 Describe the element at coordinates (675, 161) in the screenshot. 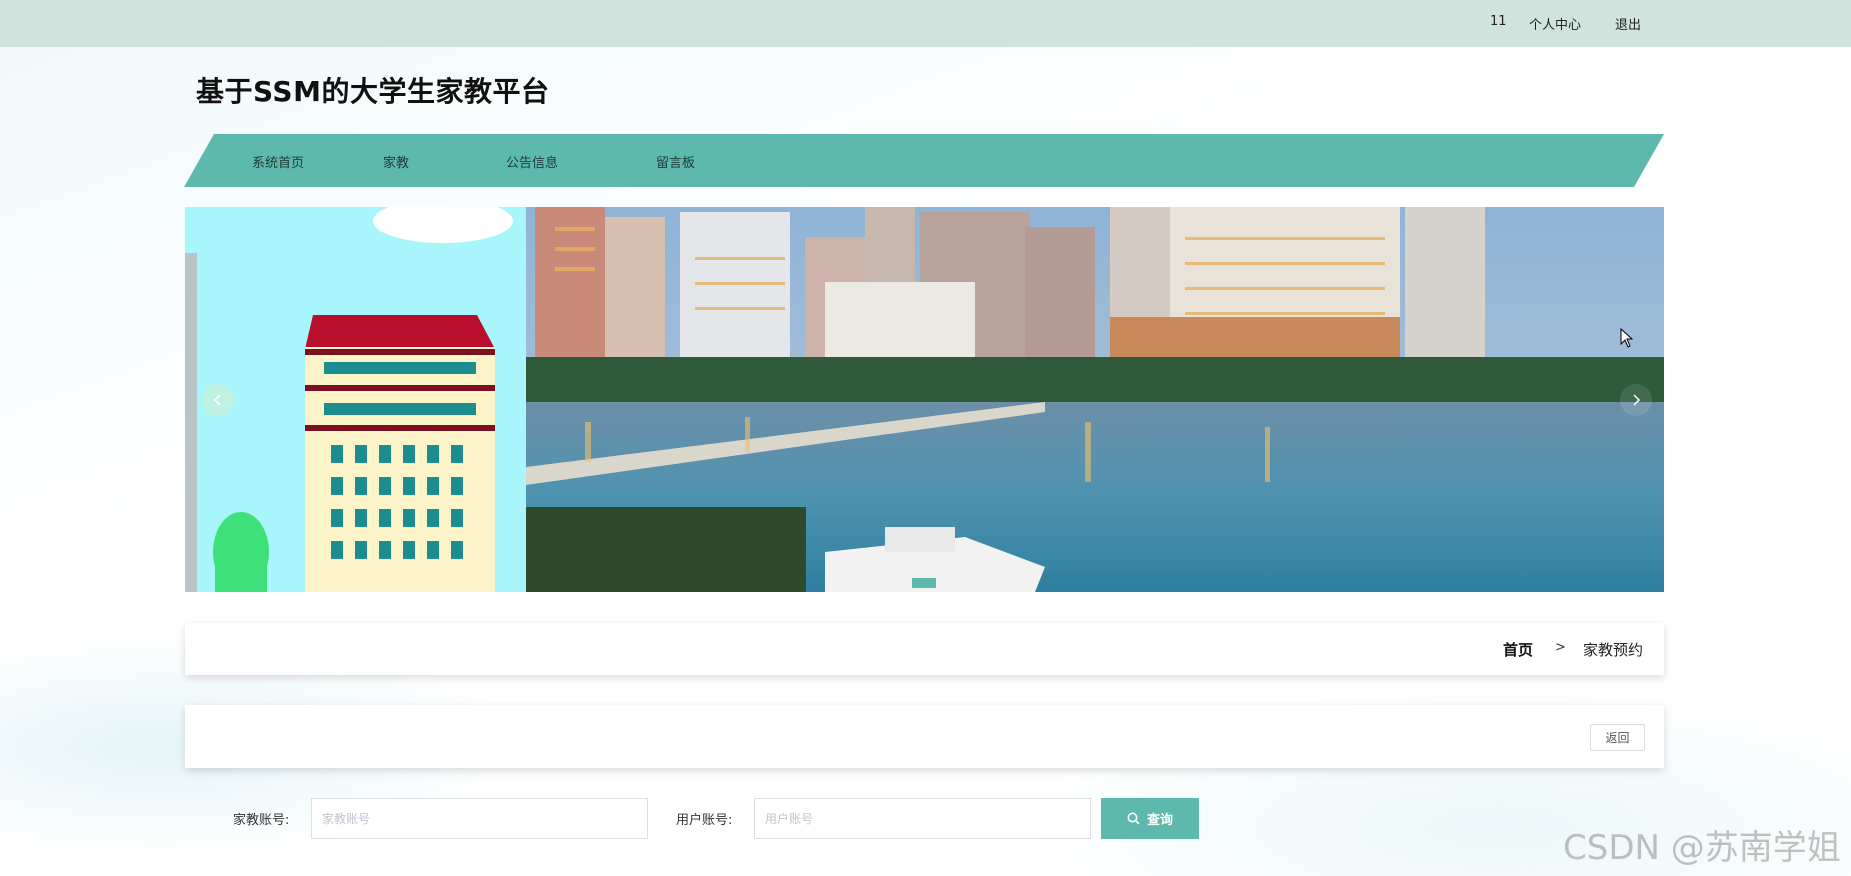

I see `nav-item-message-board: 留言板` at that location.